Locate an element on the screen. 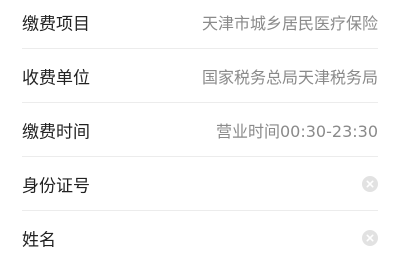 The width and height of the screenshot is (400, 265). payment-time-label: 缴费时间 is located at coordinates (56, 132).